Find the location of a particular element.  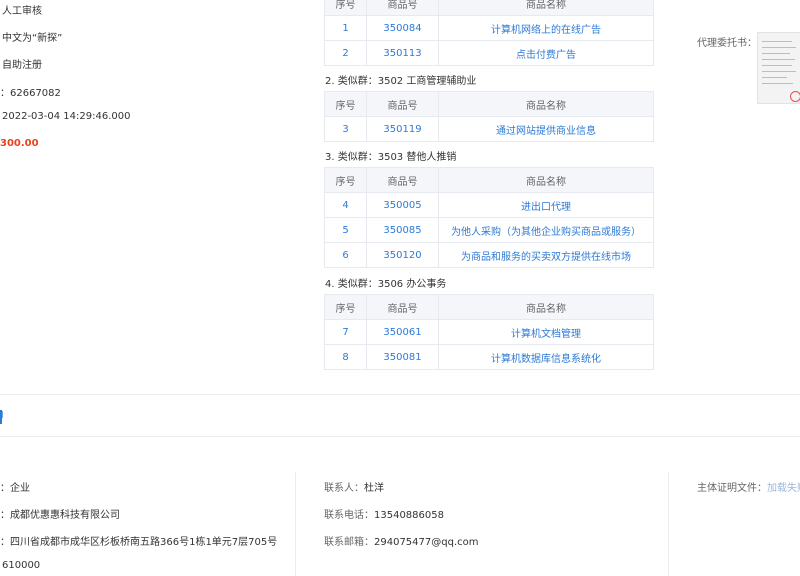

contact-email-label: 联系邮箱： is located at coordinates (349, 542).